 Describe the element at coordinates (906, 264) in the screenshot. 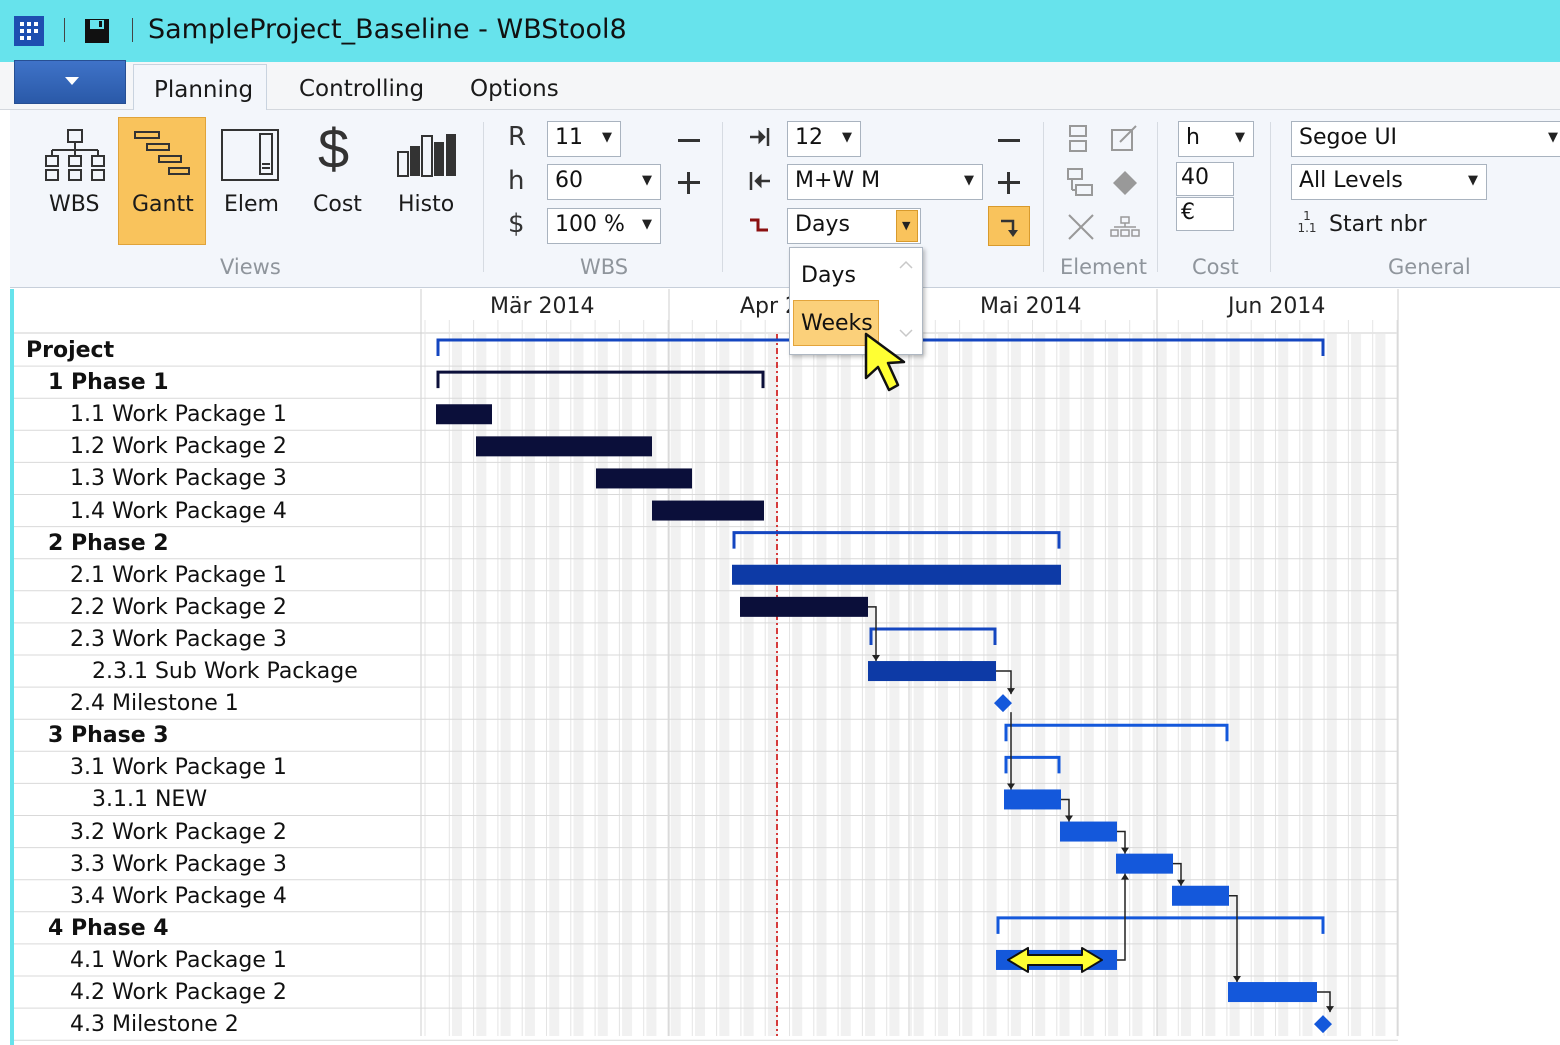

I see `chevron-up-icon` at that location.